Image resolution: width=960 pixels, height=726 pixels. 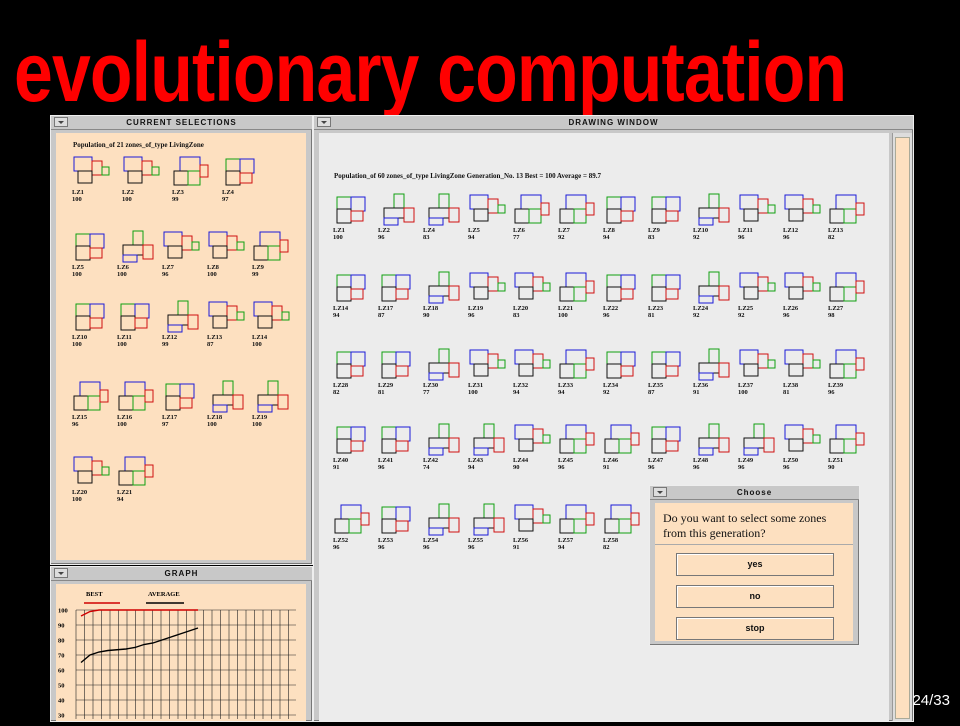 I want to click on generation-zone-lz14: LZ14 94, so click(x=353, y=295).